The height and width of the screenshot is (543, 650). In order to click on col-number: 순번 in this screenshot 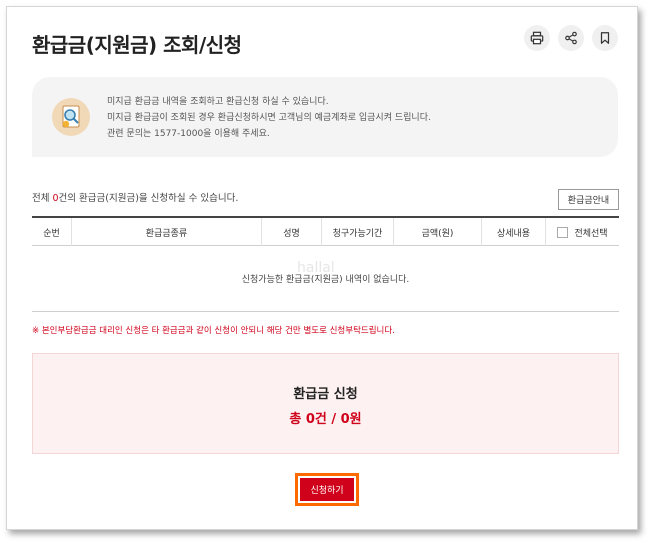, I will do `click(52, 232)`.